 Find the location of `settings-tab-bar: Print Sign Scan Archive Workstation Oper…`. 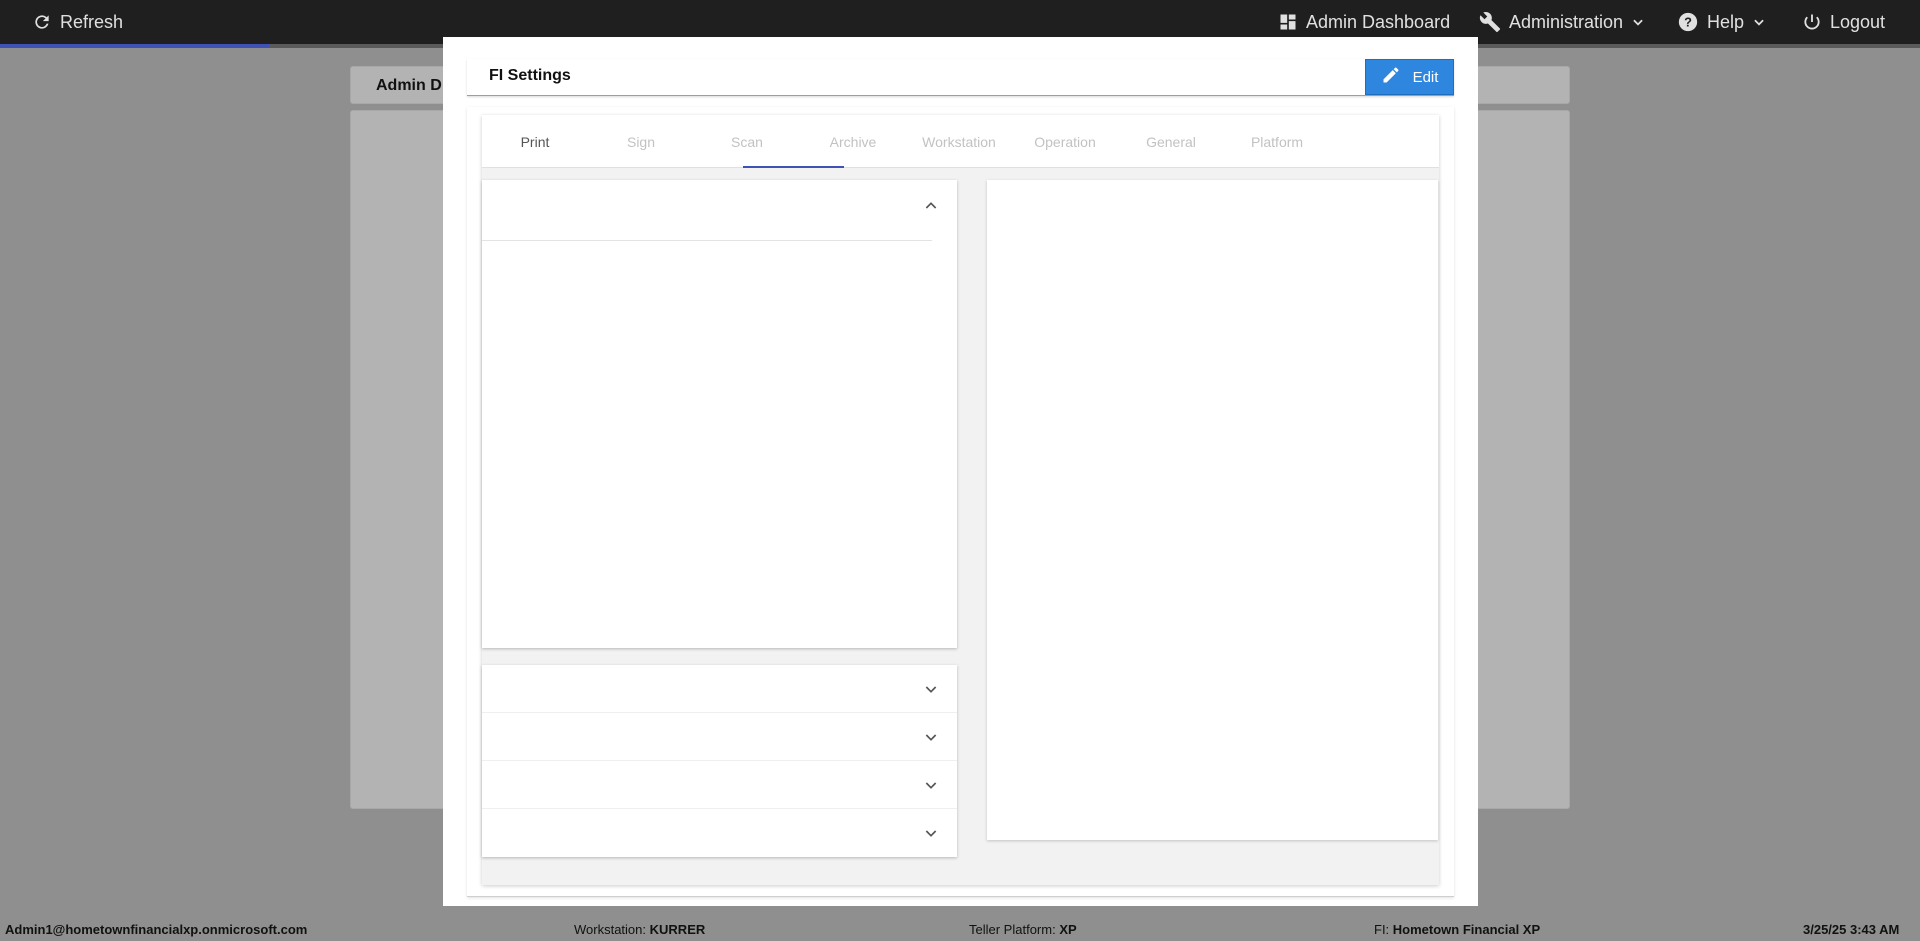

settings-tab-bar: Print Sign Scan Archive Workstation Oper… is located at coordinates (960, 141).